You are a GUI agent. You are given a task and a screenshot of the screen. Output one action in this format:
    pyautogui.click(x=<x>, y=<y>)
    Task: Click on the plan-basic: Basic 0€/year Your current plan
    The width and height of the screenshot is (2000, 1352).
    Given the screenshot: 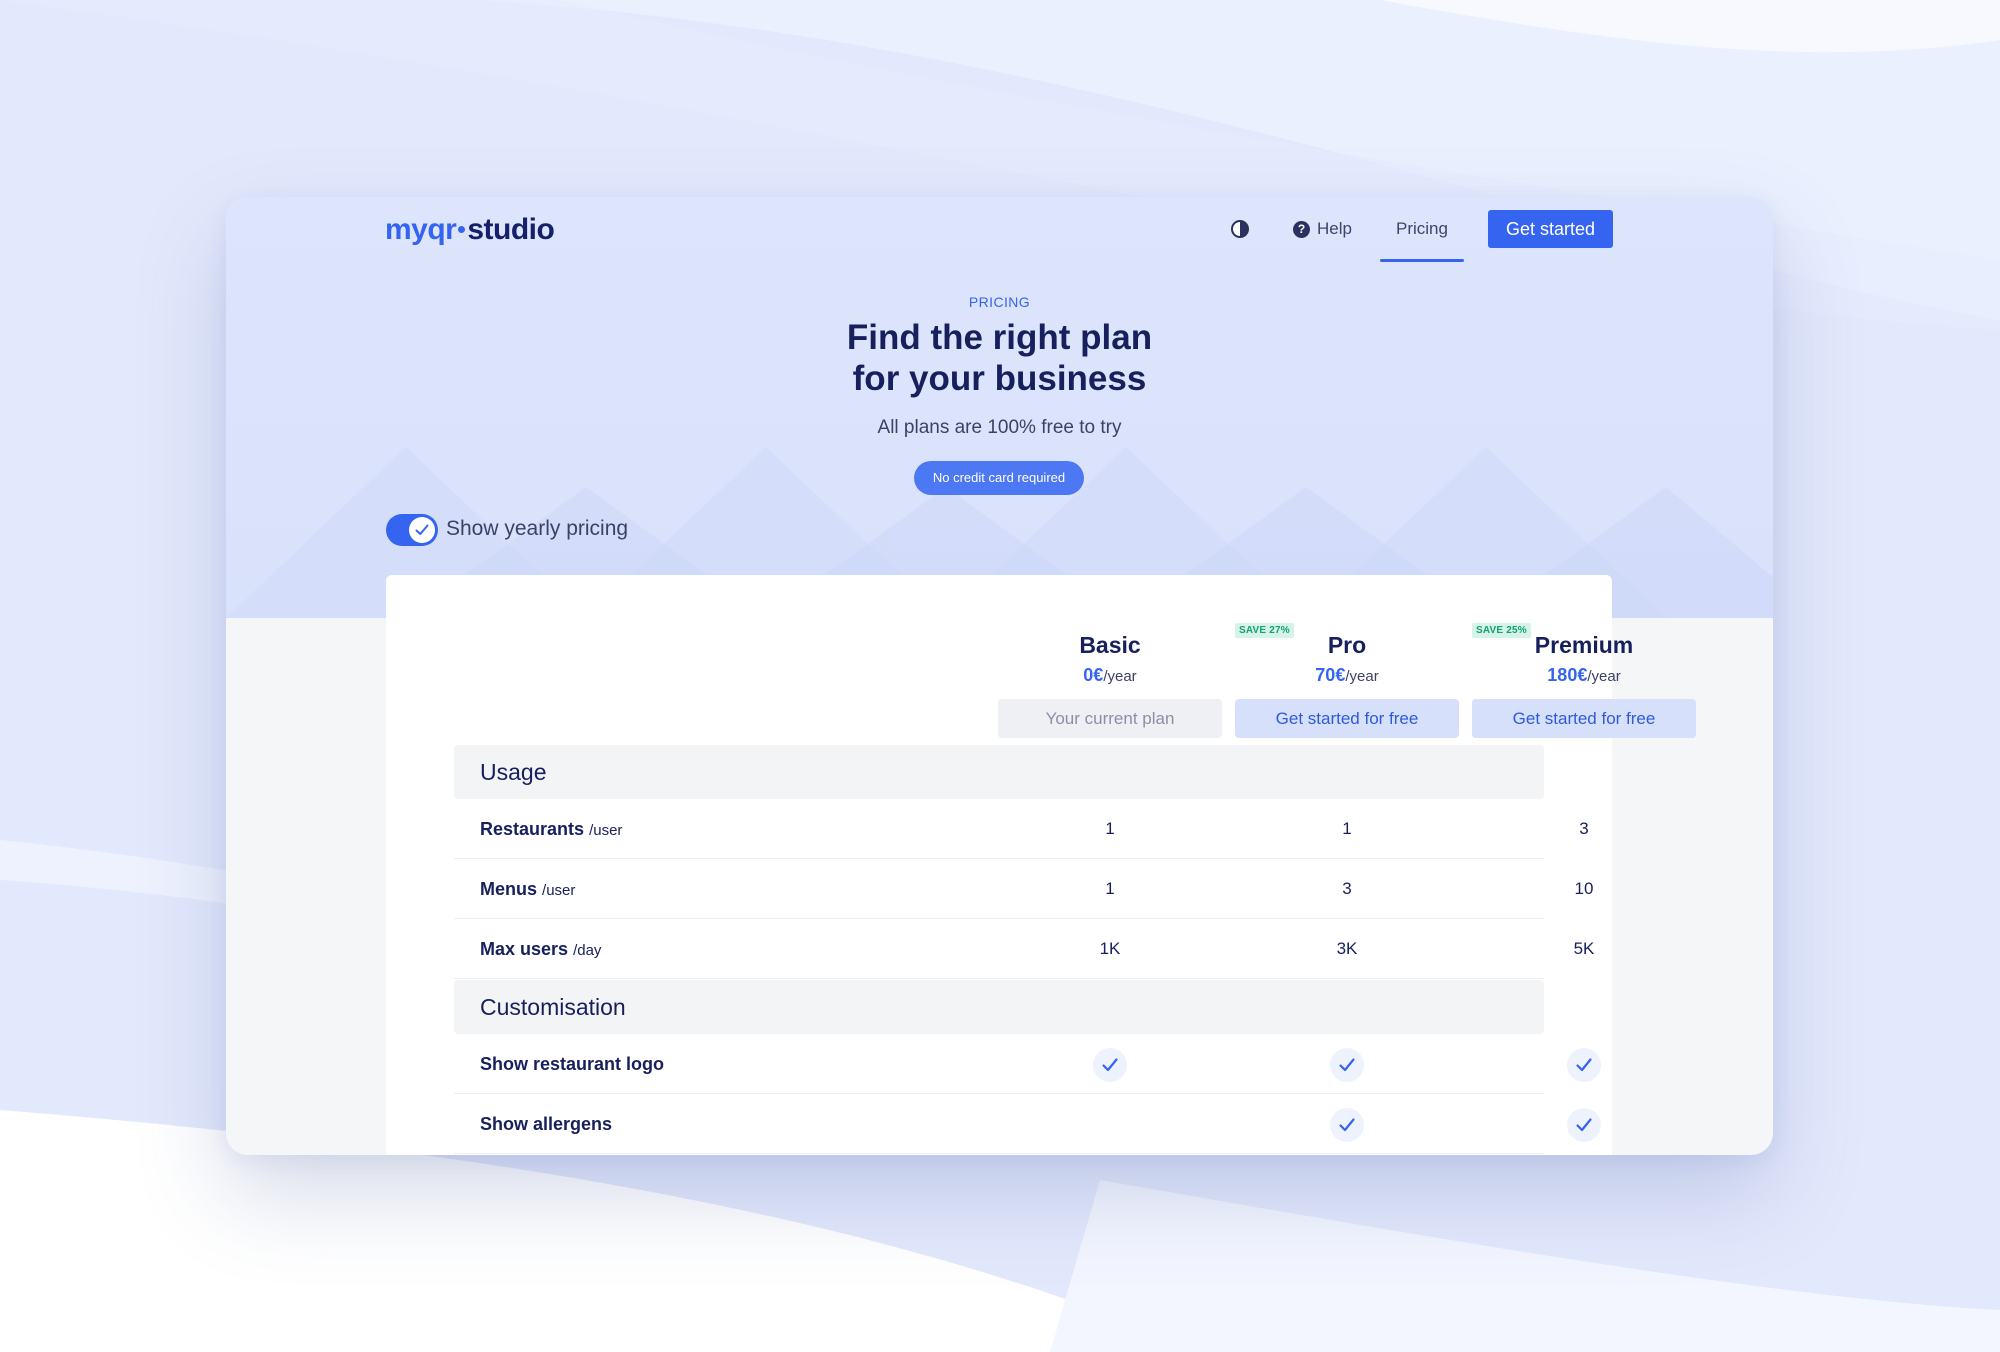 What is the action you would take?
    pyautogui.click(x=1110, y=673)
    